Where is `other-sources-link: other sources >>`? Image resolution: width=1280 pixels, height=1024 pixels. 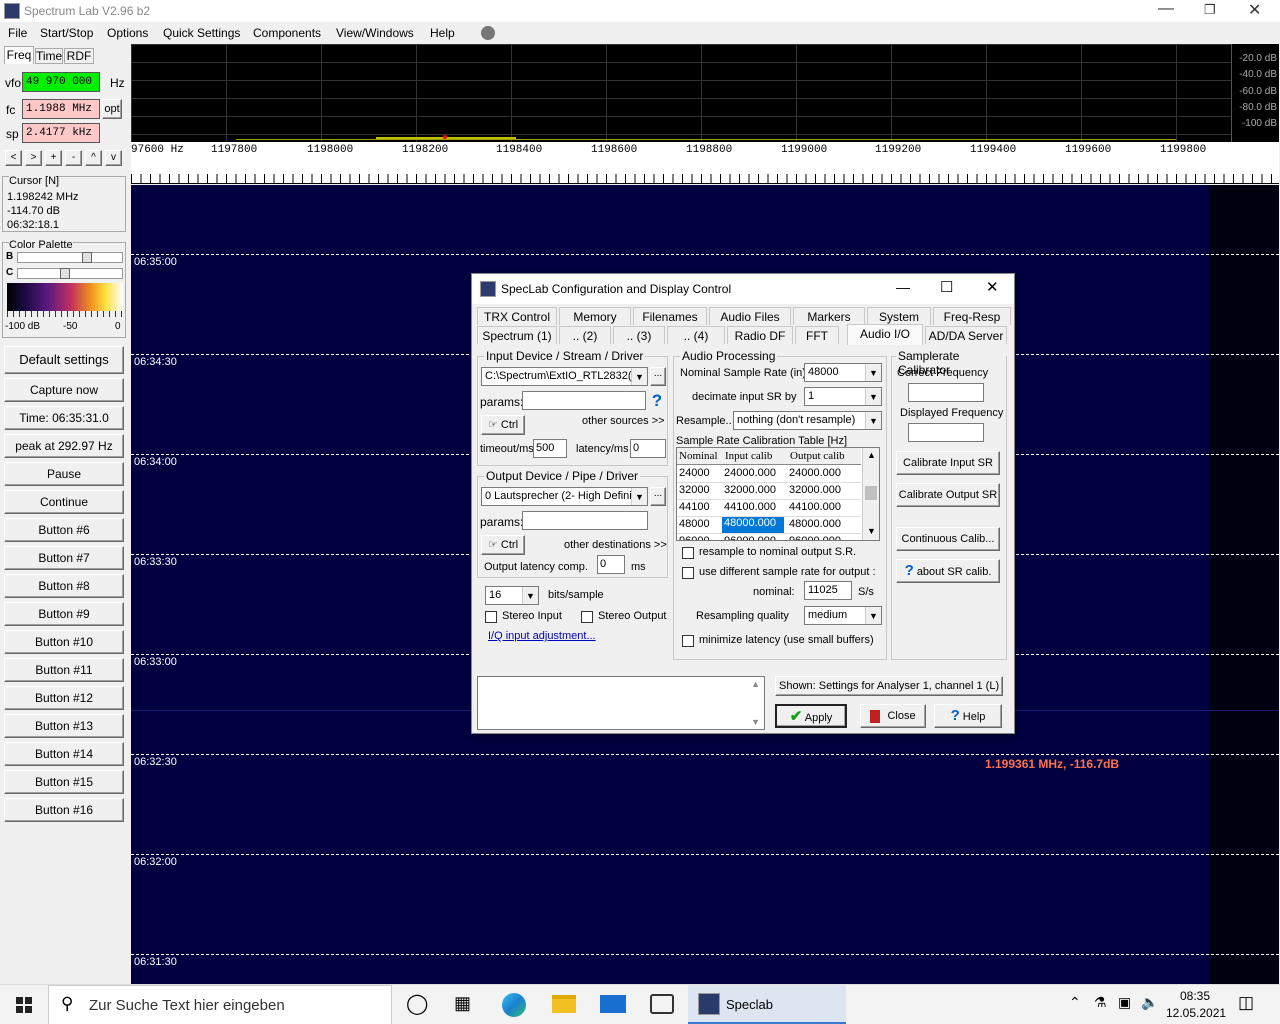 other-sources-link: other sources >> is located at coordinates (623, 421).